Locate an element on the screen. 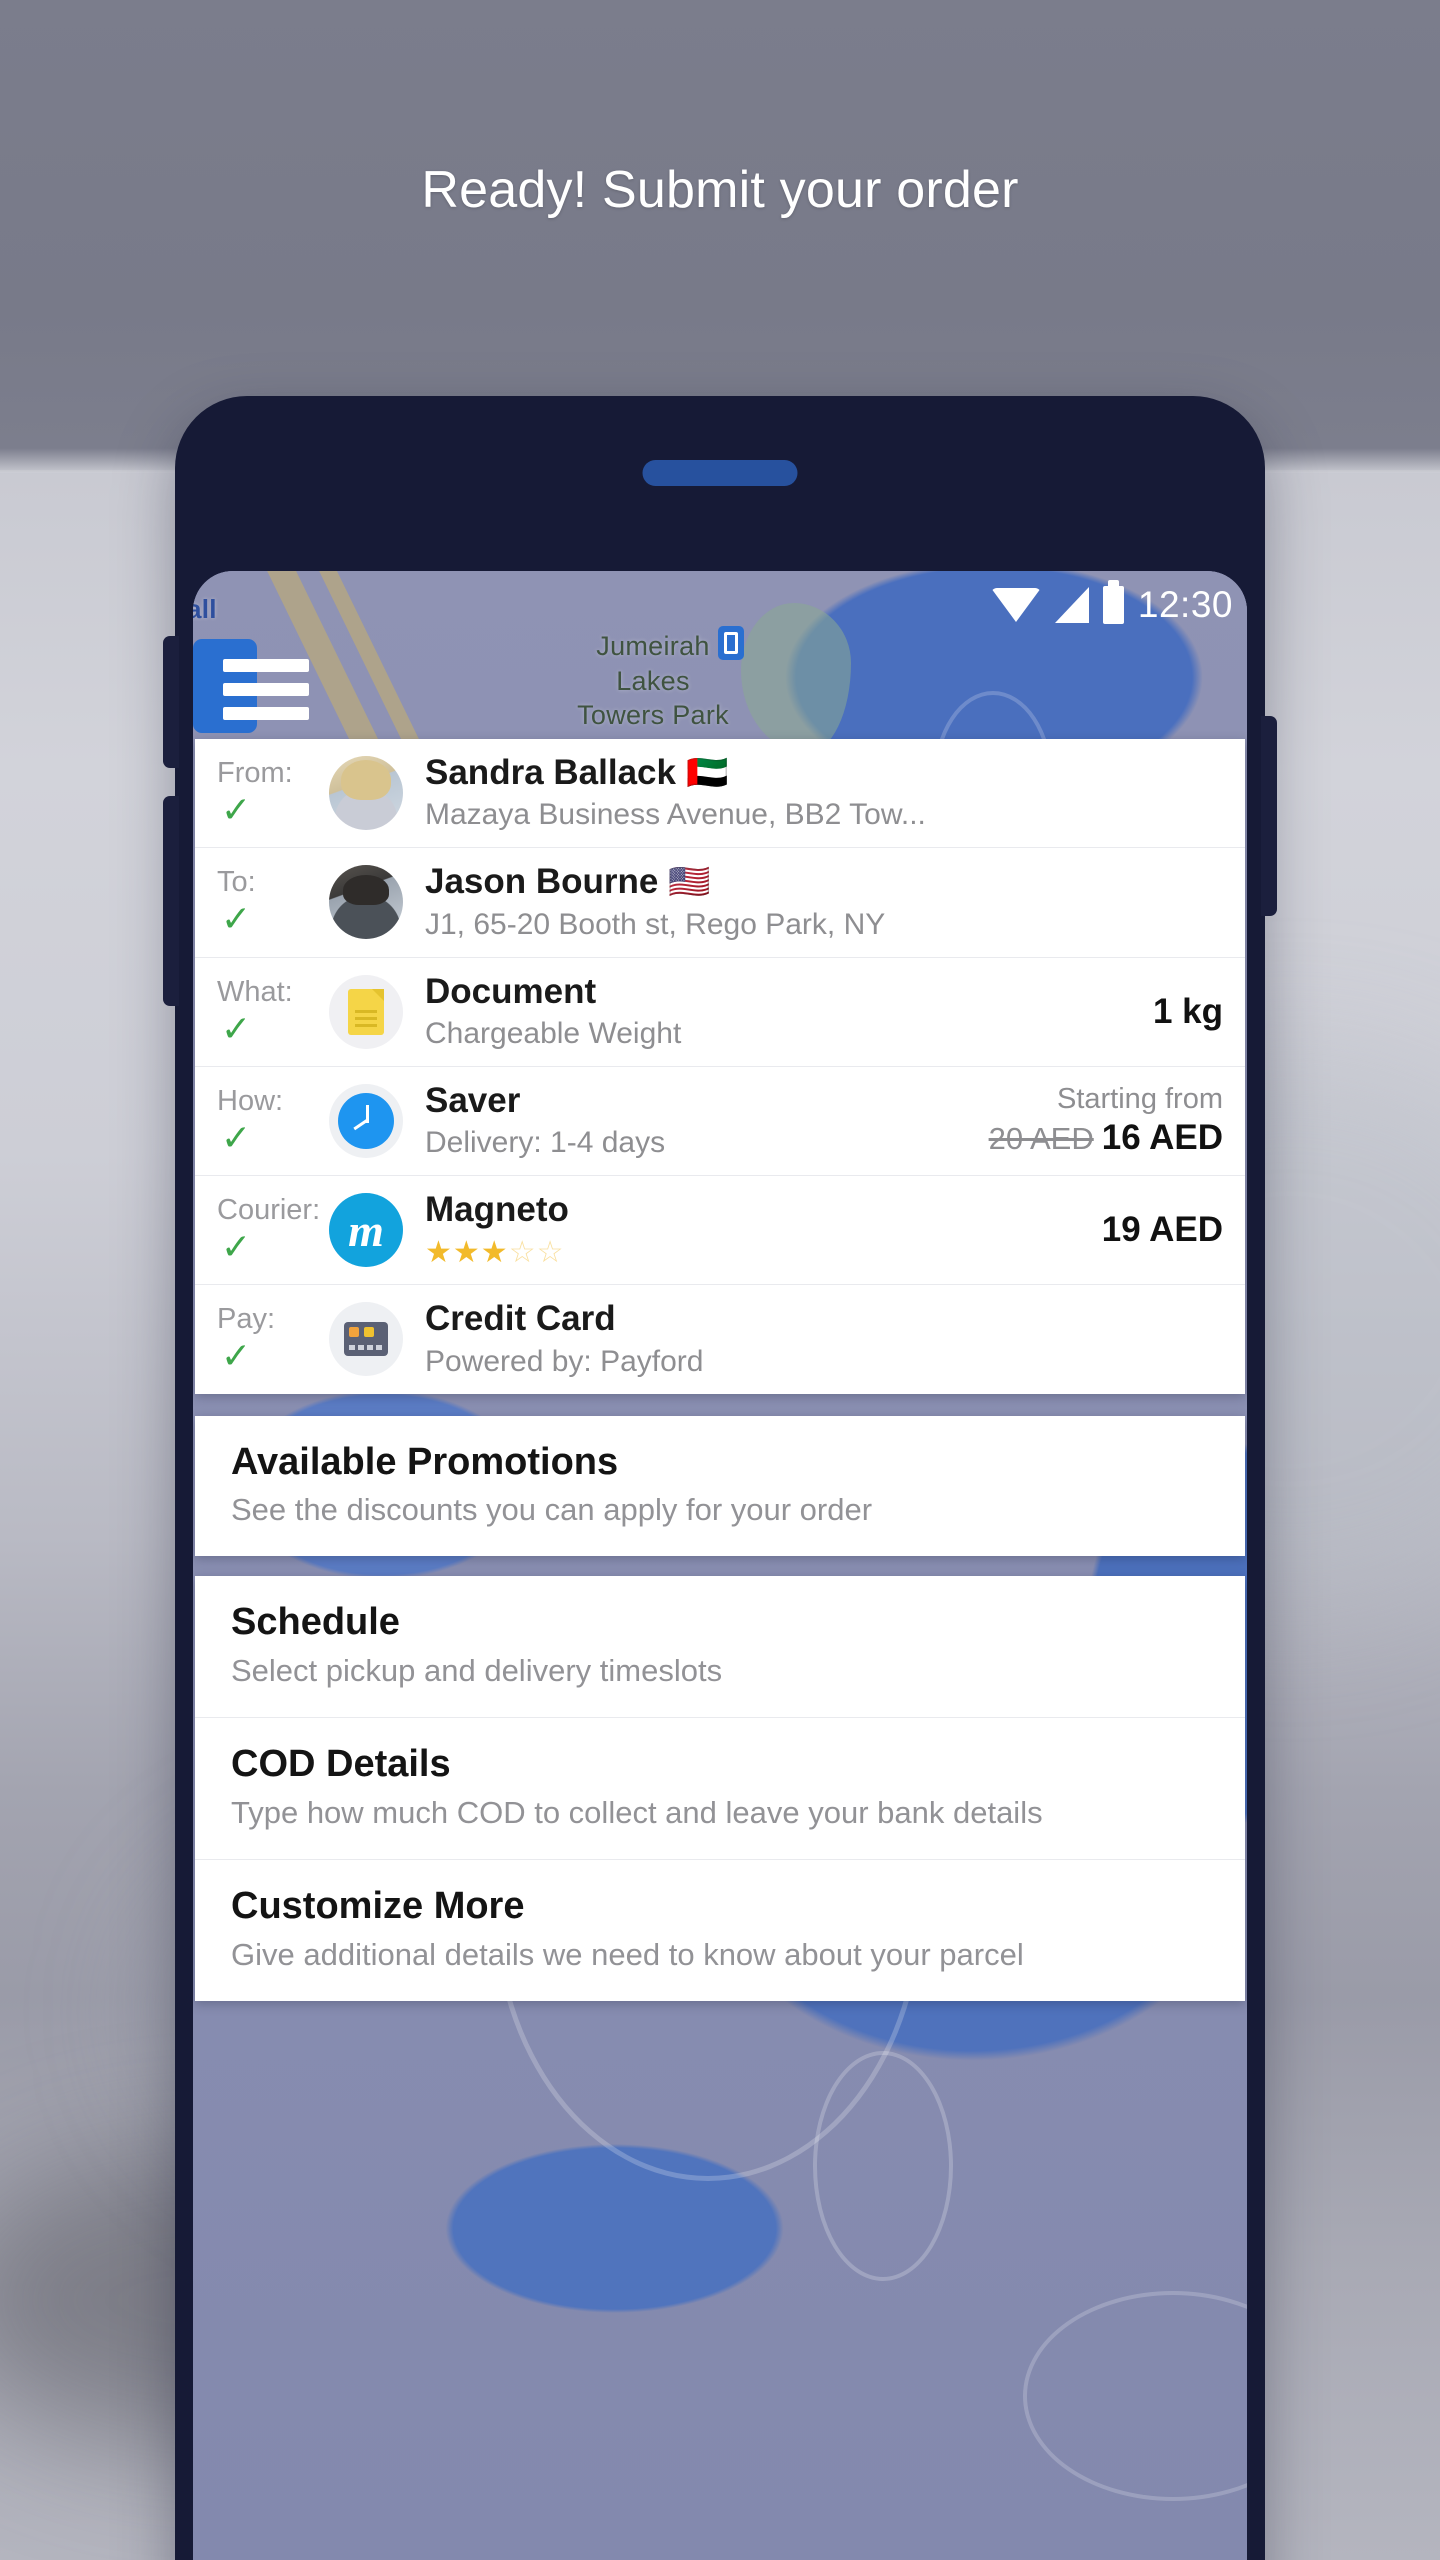  row-price-line: 20 AED 16 AED is located at coordinates (1106, 1138).